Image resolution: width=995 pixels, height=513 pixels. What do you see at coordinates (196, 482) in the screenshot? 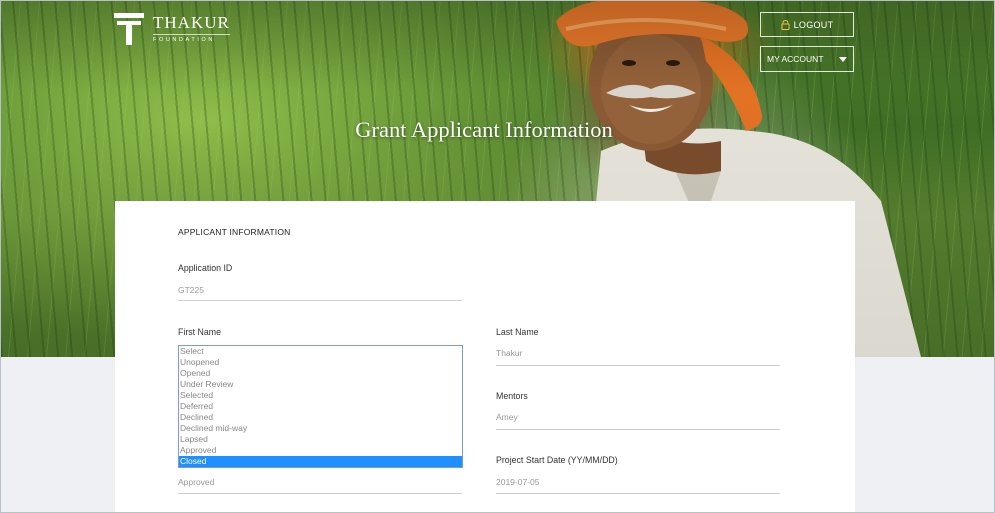
I see `first-name-select-value: Approved` at bounding box center [196, 482].